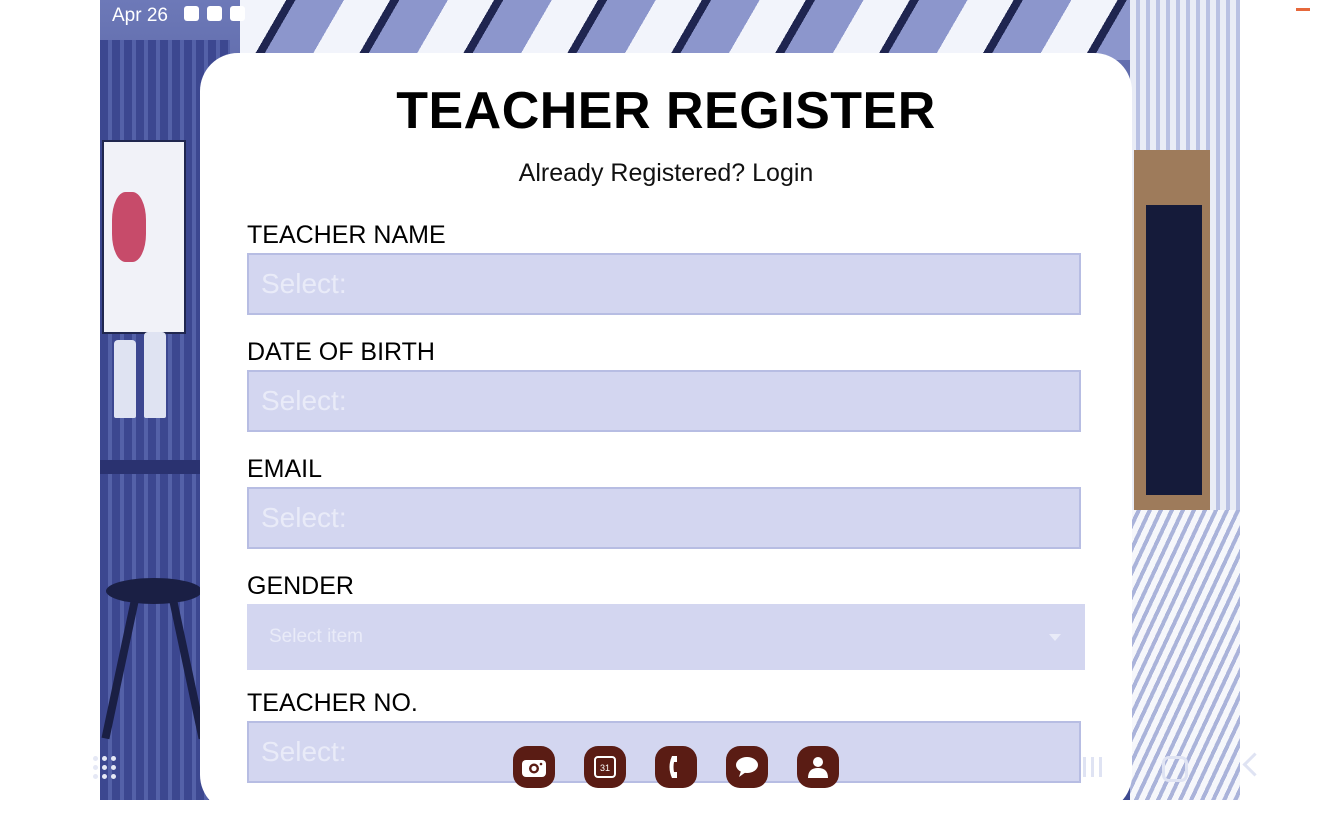 The width and height of the screenshot is (1340, 813). What do you see at coordinates (690, 30) in the screenshot?
I see `wallpaper-beams` at bounding box center [690, 30].